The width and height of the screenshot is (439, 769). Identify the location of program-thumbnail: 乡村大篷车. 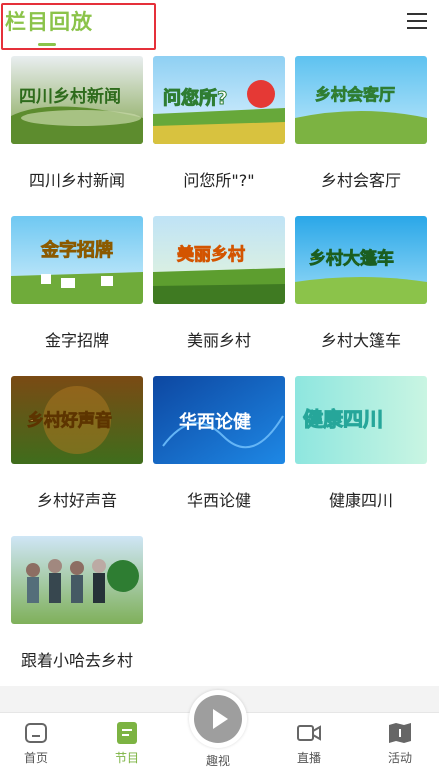
(361, 260).